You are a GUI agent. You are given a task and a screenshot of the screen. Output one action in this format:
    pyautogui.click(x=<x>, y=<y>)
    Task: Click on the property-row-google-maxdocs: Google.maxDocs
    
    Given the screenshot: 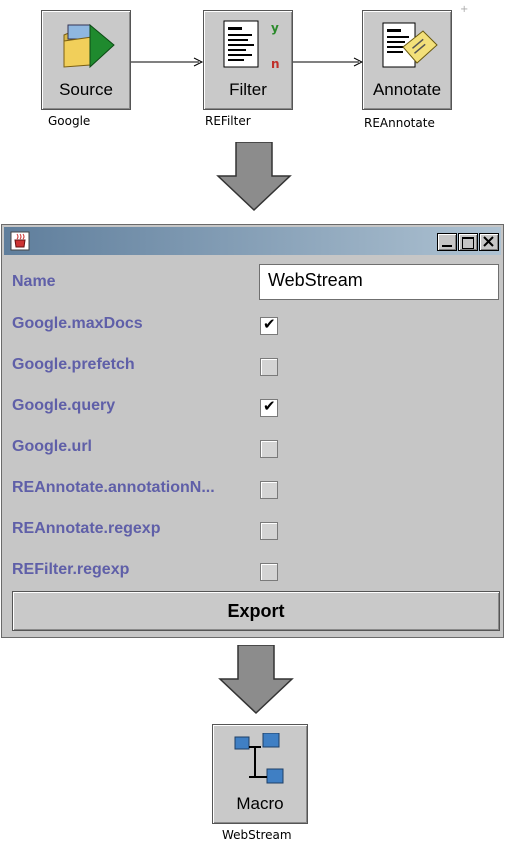 What is the action you would take?
    pyautogui.click(x=135, y=325)
    